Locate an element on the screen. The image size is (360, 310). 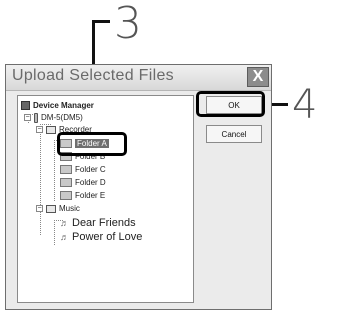
tree-node-music: − Music is located at coordinates (58, 208).